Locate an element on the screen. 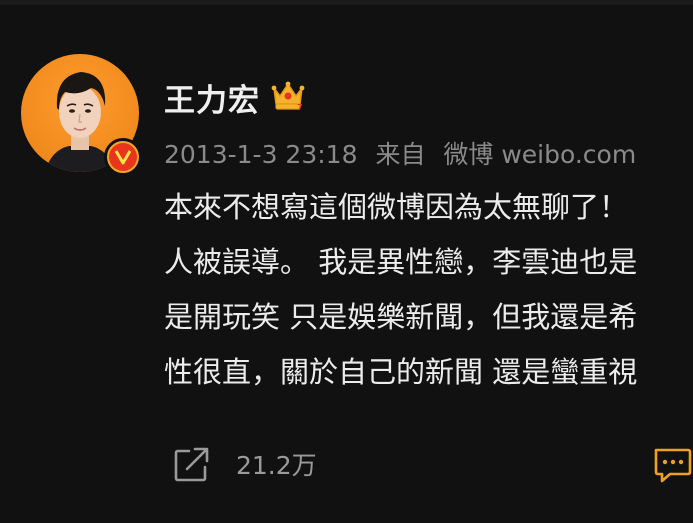 The height and width of the screenshot is (523, 693). username: 王力宏 is located at coordinates (212, 97).